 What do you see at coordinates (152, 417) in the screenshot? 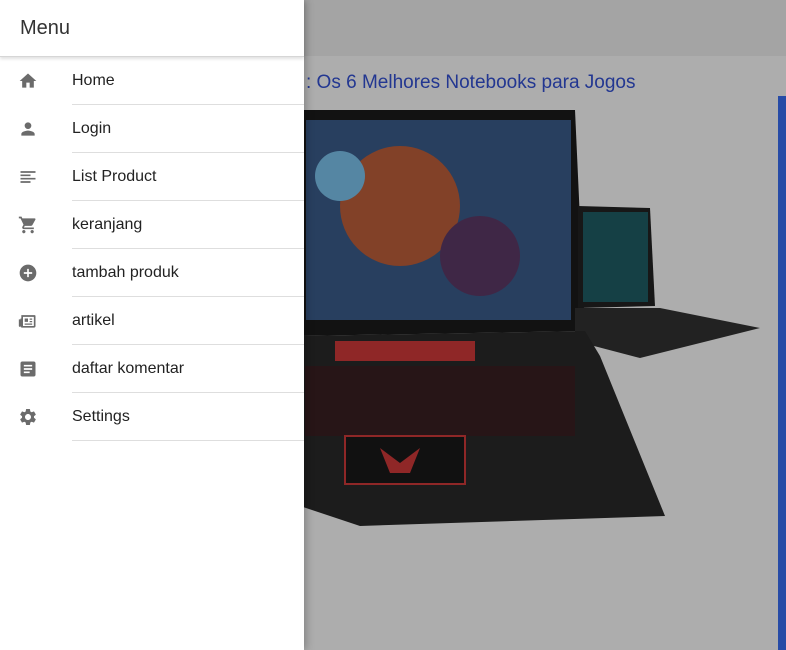
I see `menu-item-settings: Settings` at bounding box center [152, 417].